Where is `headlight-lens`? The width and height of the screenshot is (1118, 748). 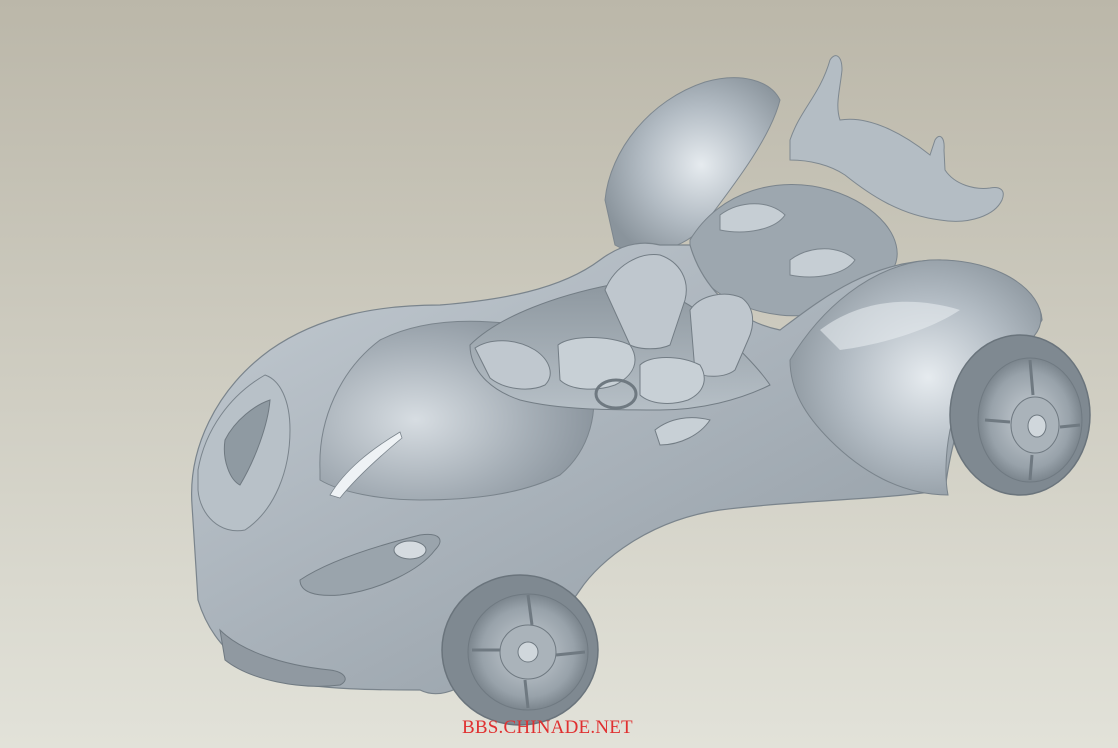 headlight-lens is located at coordinates (410, 550).